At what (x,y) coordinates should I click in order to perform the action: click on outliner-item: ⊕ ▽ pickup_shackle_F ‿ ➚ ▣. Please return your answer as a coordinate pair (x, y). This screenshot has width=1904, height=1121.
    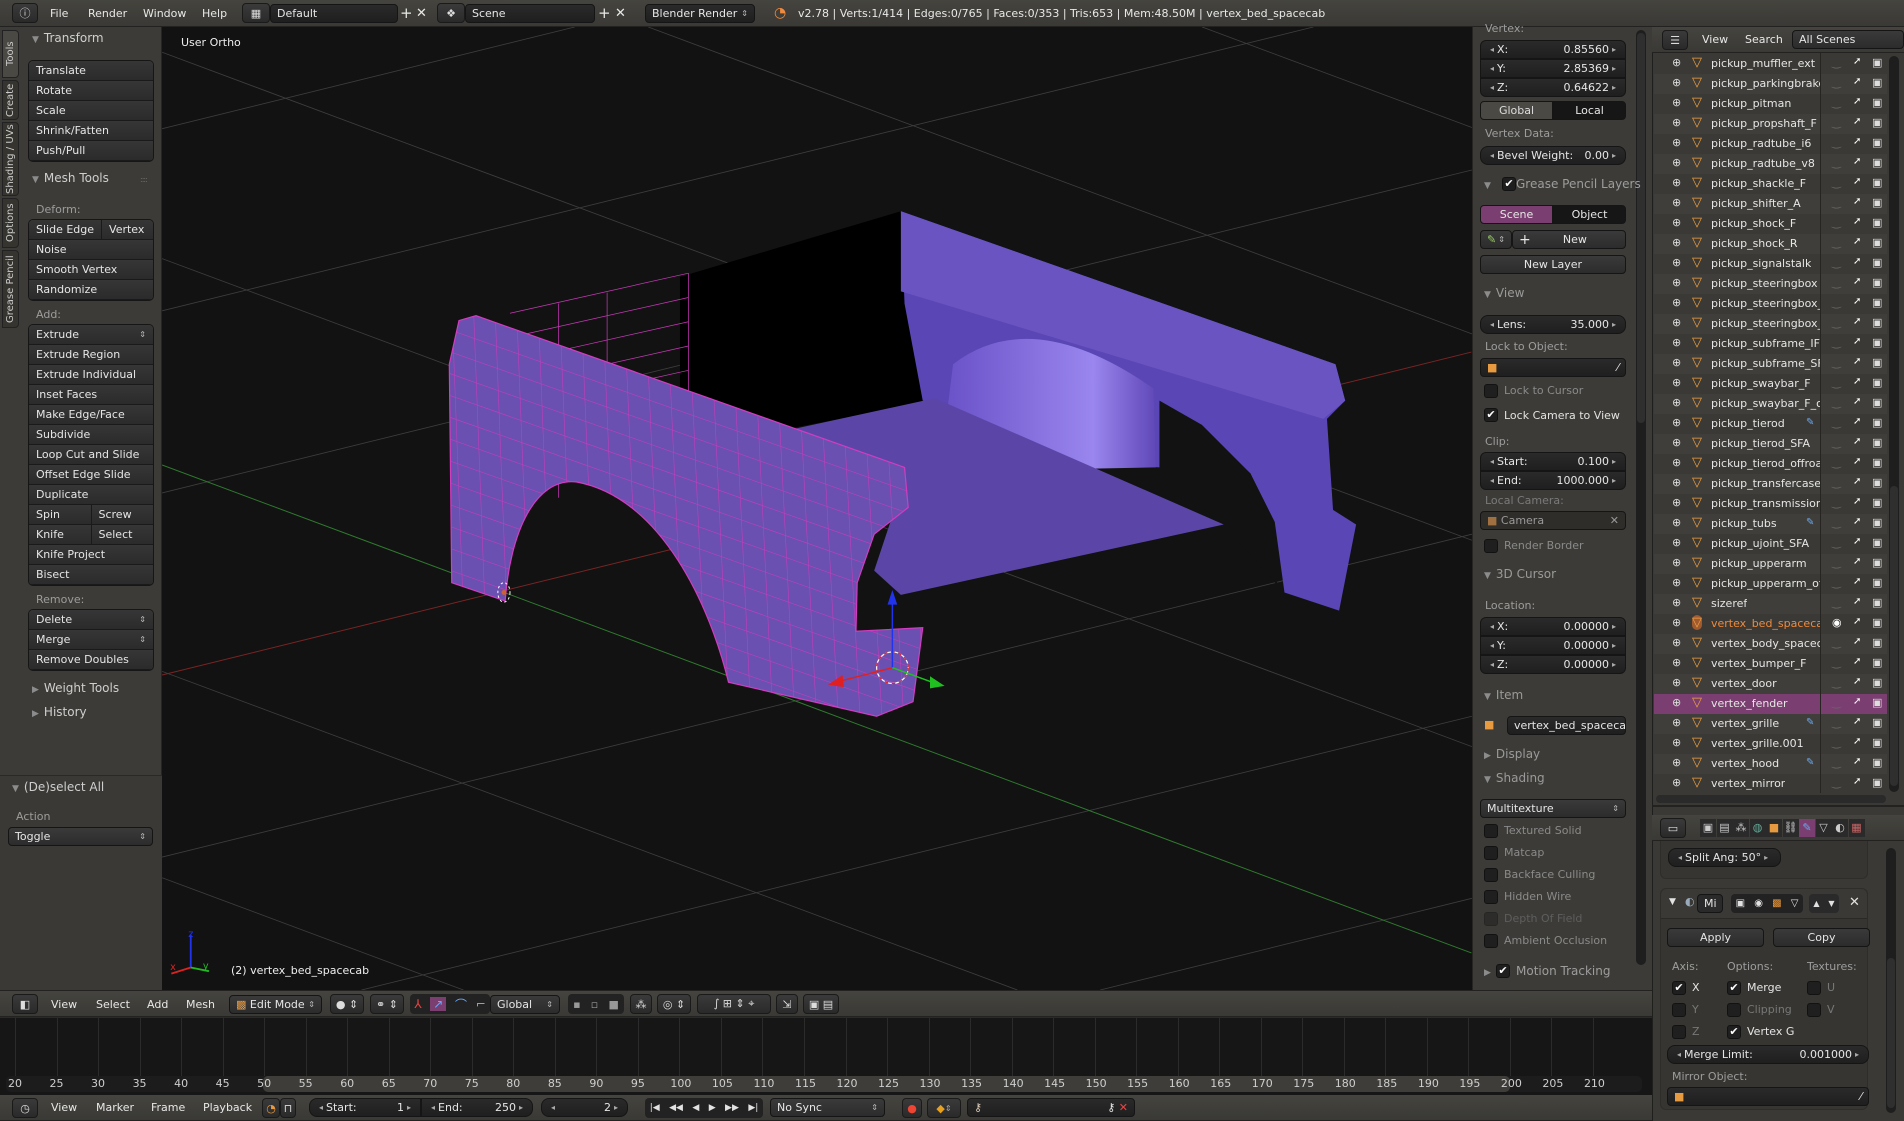
    Looking at the image, I should click on (1770, 184).